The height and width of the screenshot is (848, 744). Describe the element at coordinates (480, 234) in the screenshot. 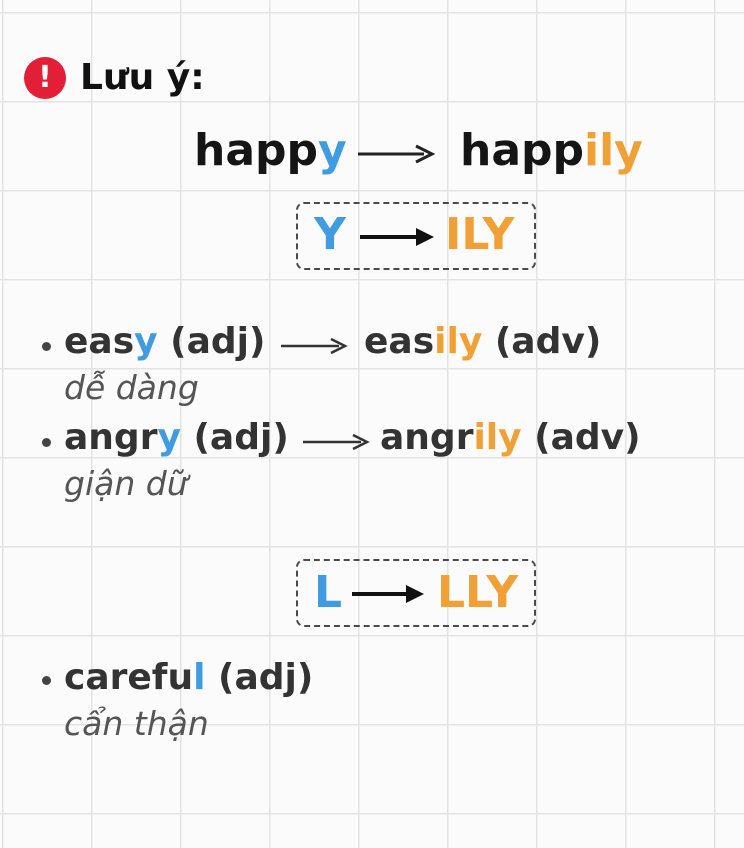

I see `rule-to: ILY` at that location.